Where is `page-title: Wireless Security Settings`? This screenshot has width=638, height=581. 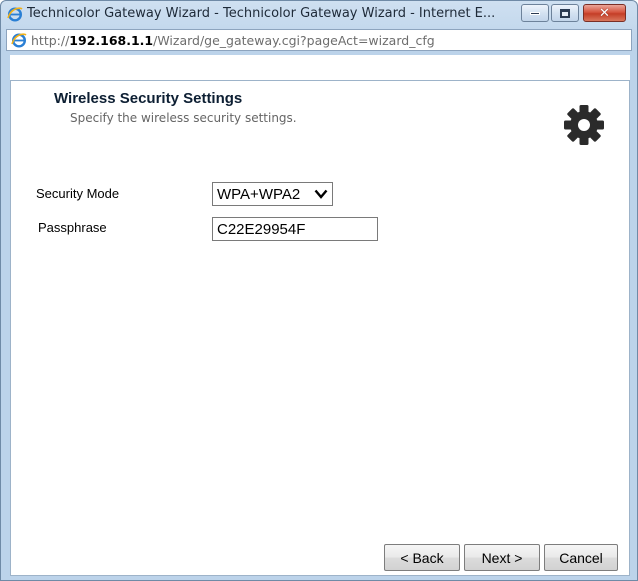 page-title: Wireless Security Settings is located at coordinates (148, 98).